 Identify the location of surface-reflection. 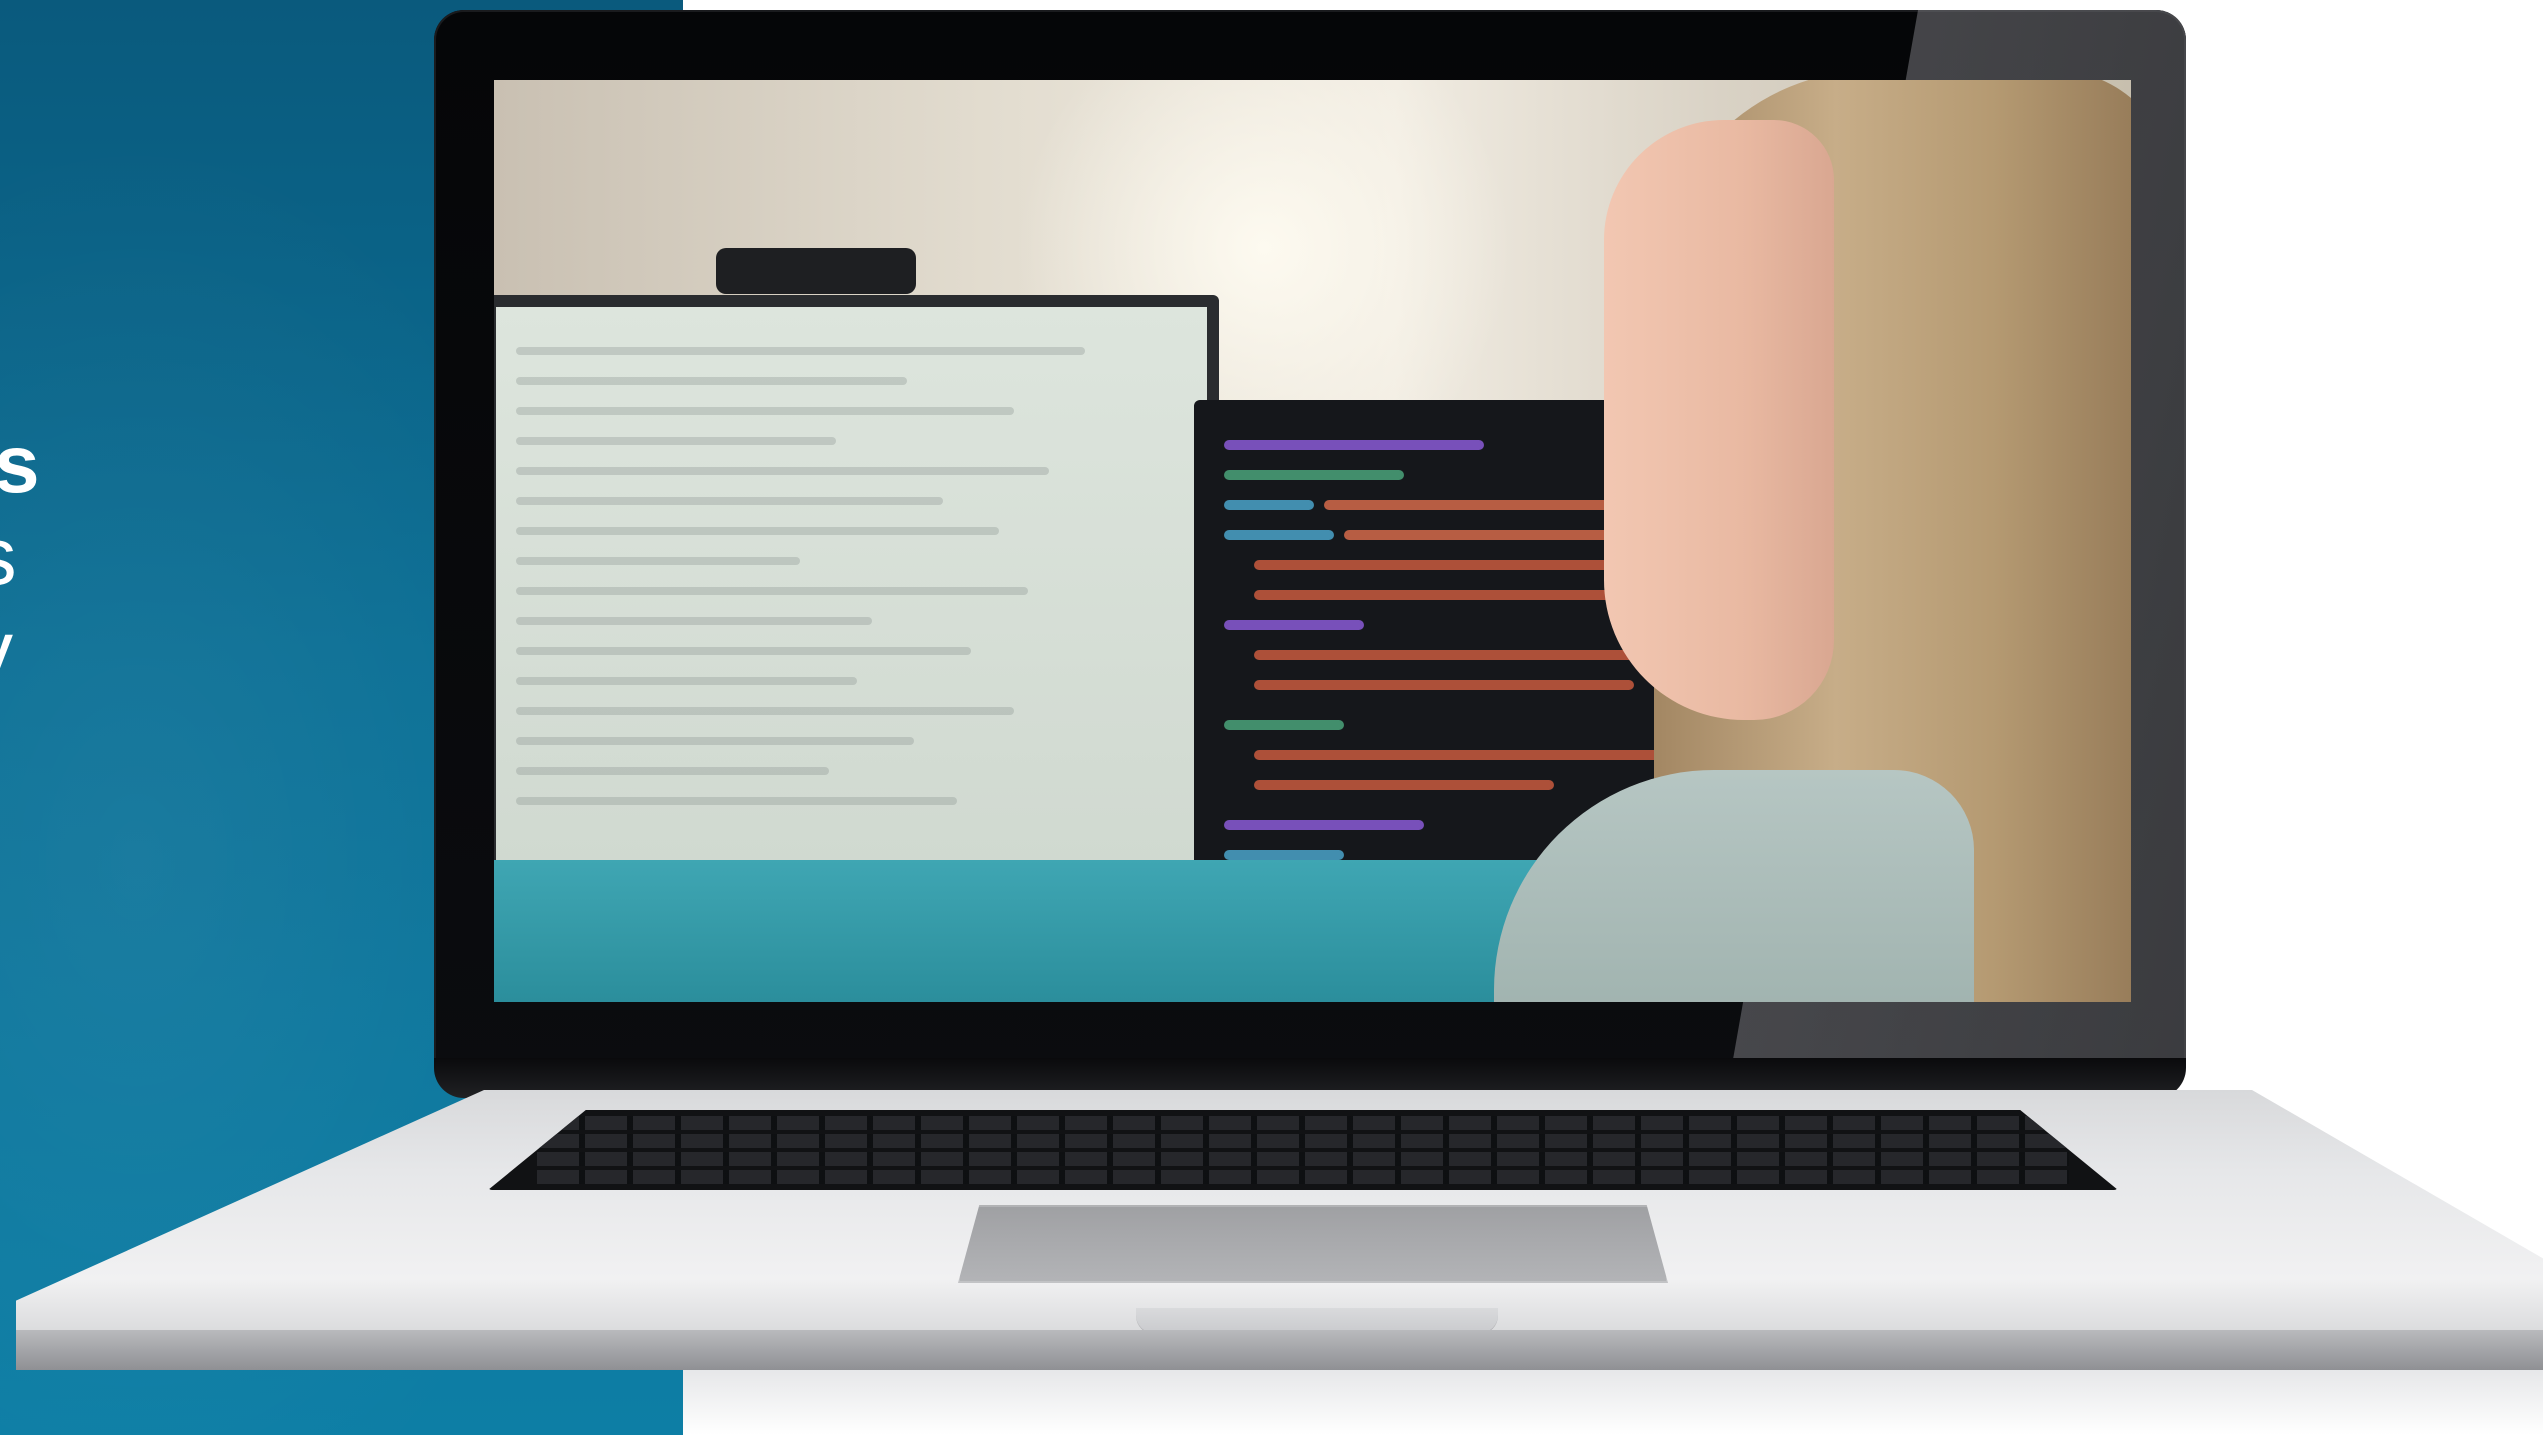
(1613, 1402).